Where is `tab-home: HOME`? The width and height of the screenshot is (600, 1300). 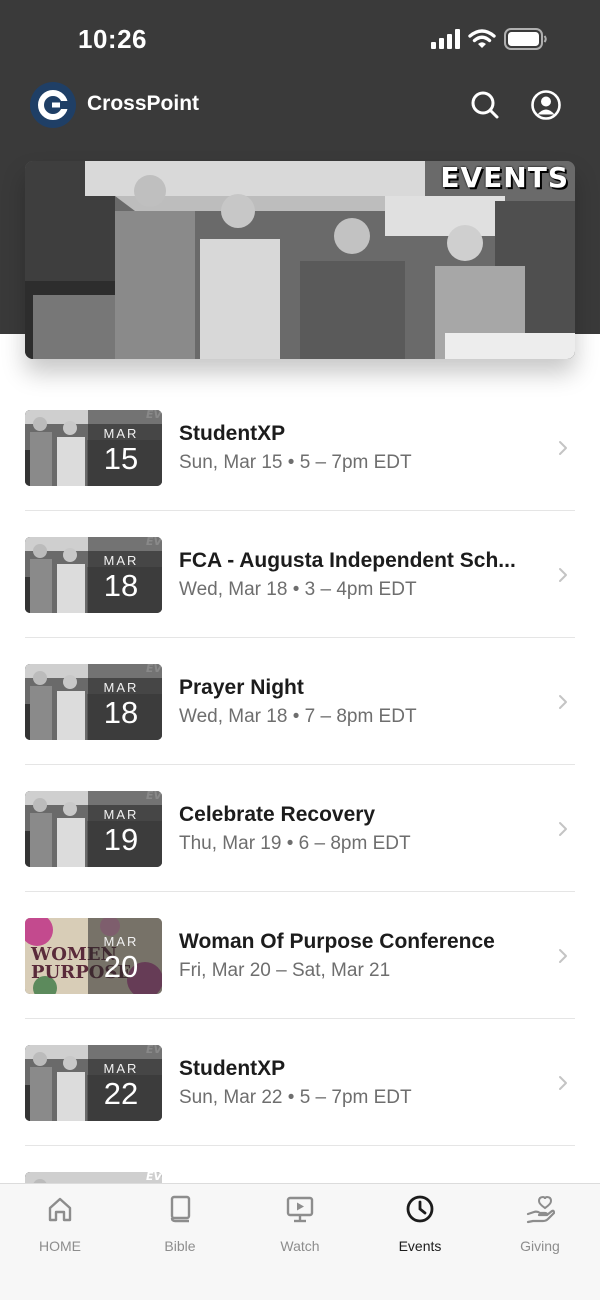 tab-home: HOME is located at coordinates (60, 1229).